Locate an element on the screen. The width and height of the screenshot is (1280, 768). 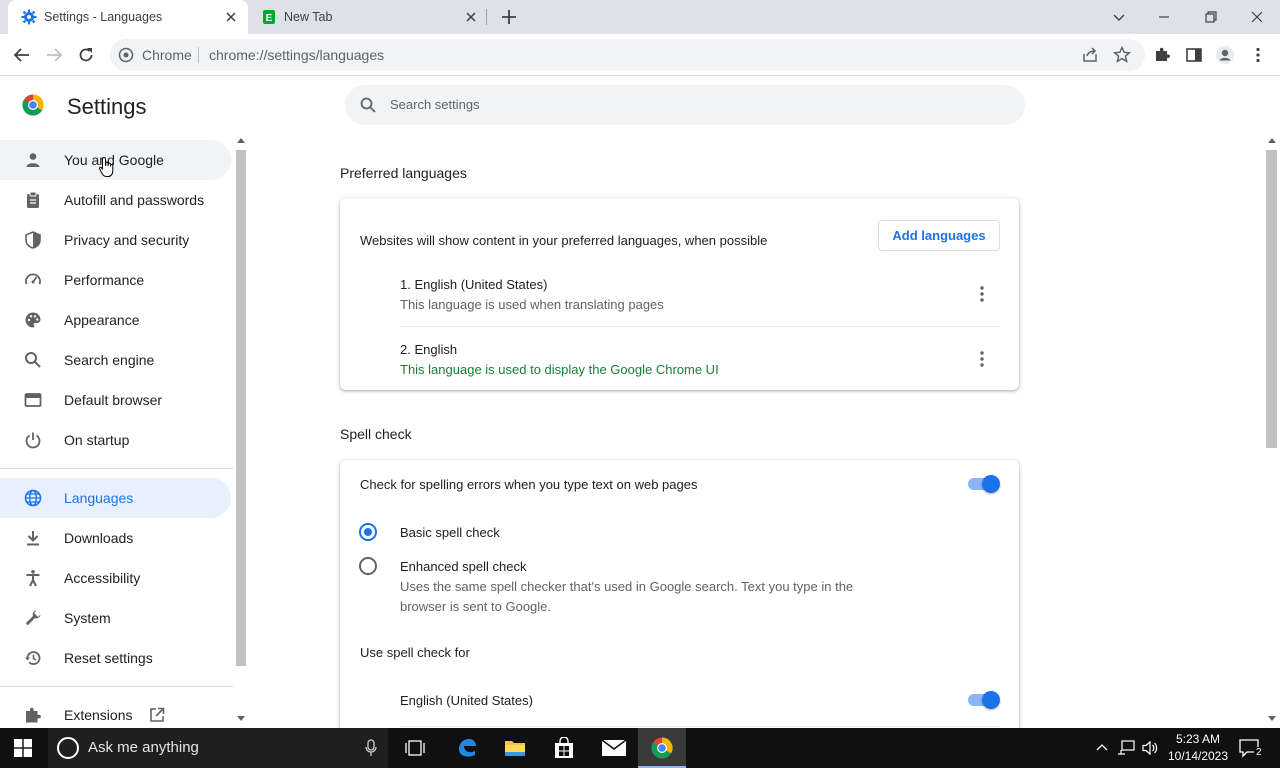
sidebar-item-performance: Performance is located at coordinates (115, 280).